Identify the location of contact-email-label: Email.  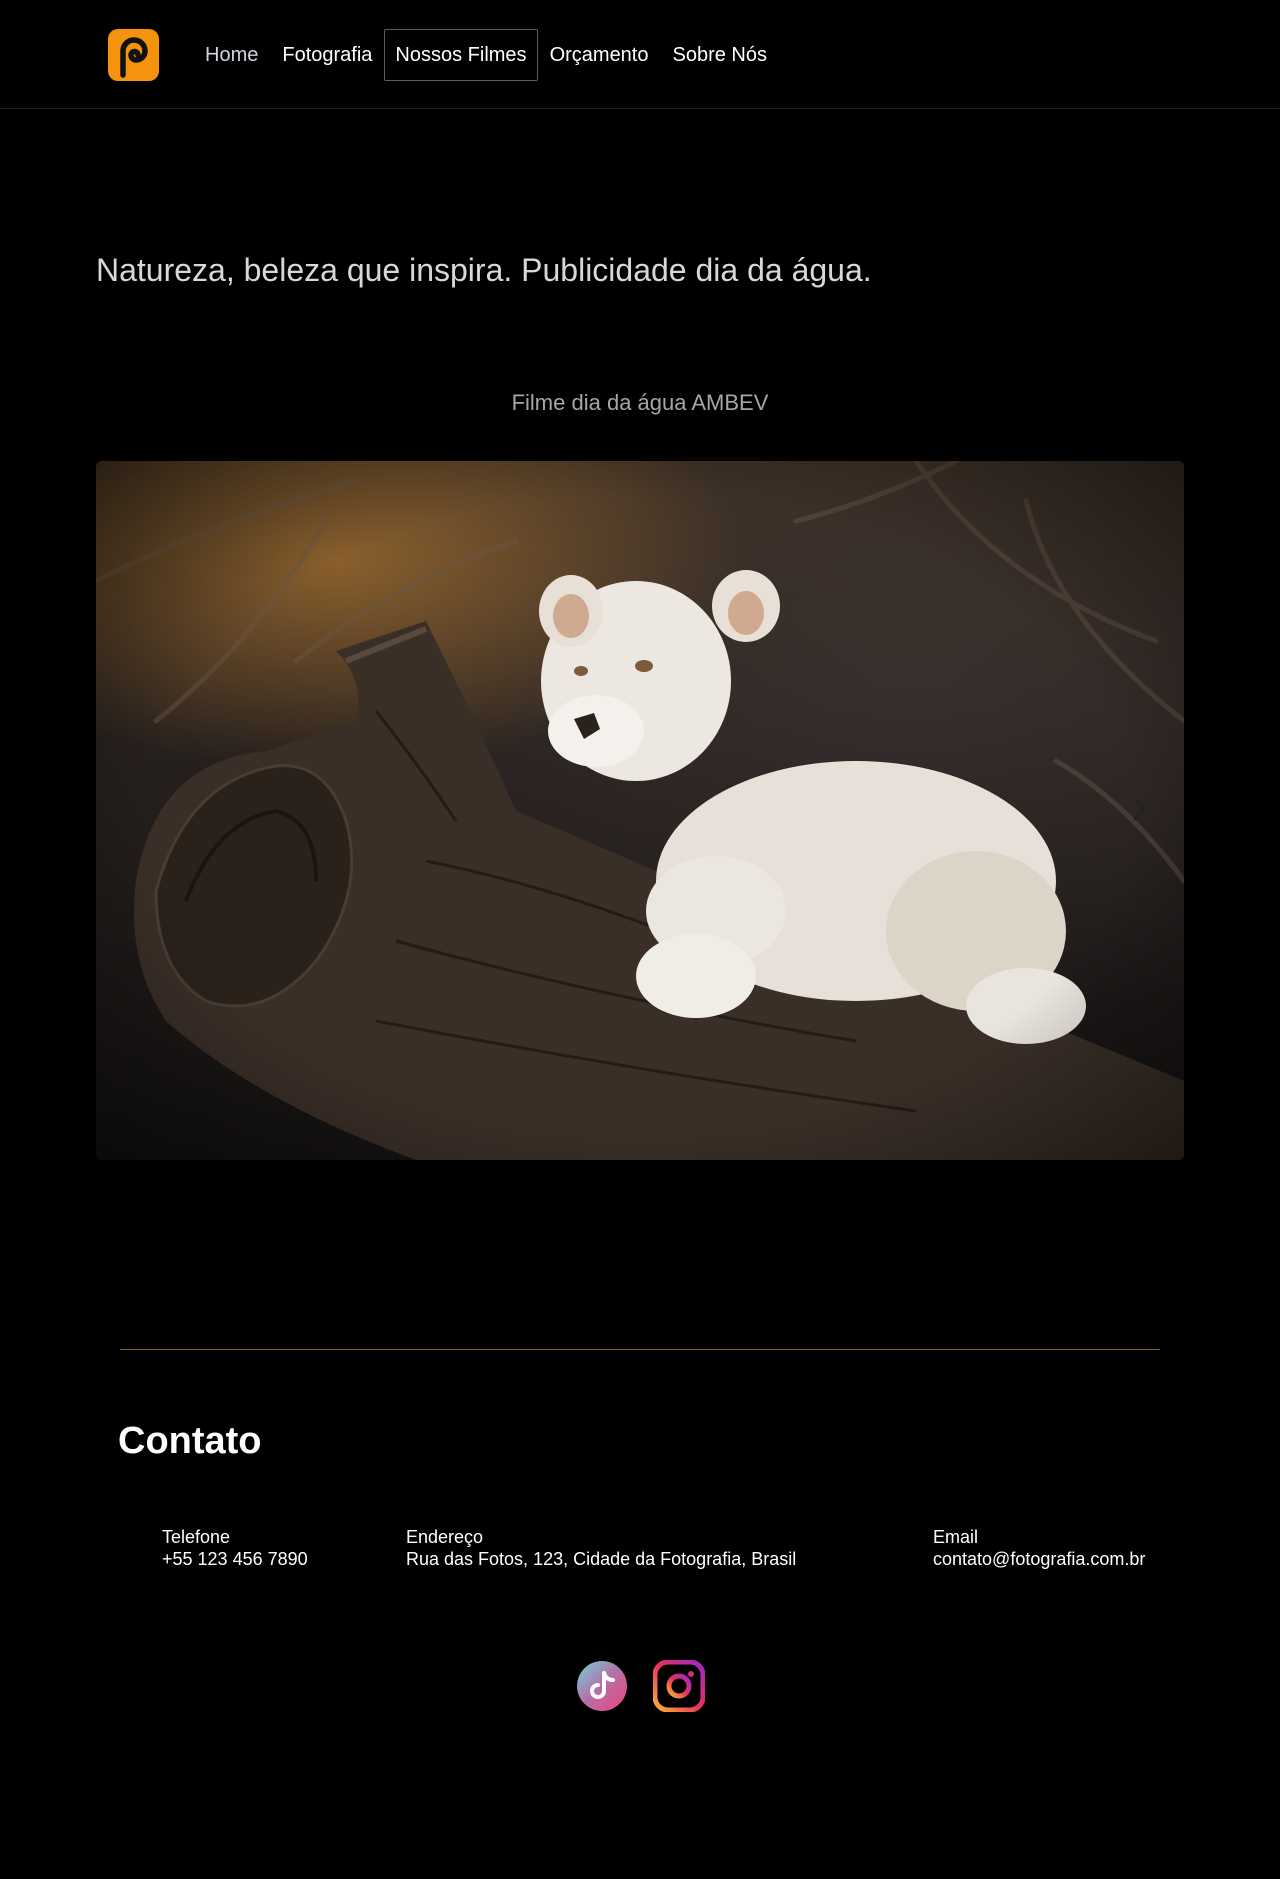
(956, 1537).